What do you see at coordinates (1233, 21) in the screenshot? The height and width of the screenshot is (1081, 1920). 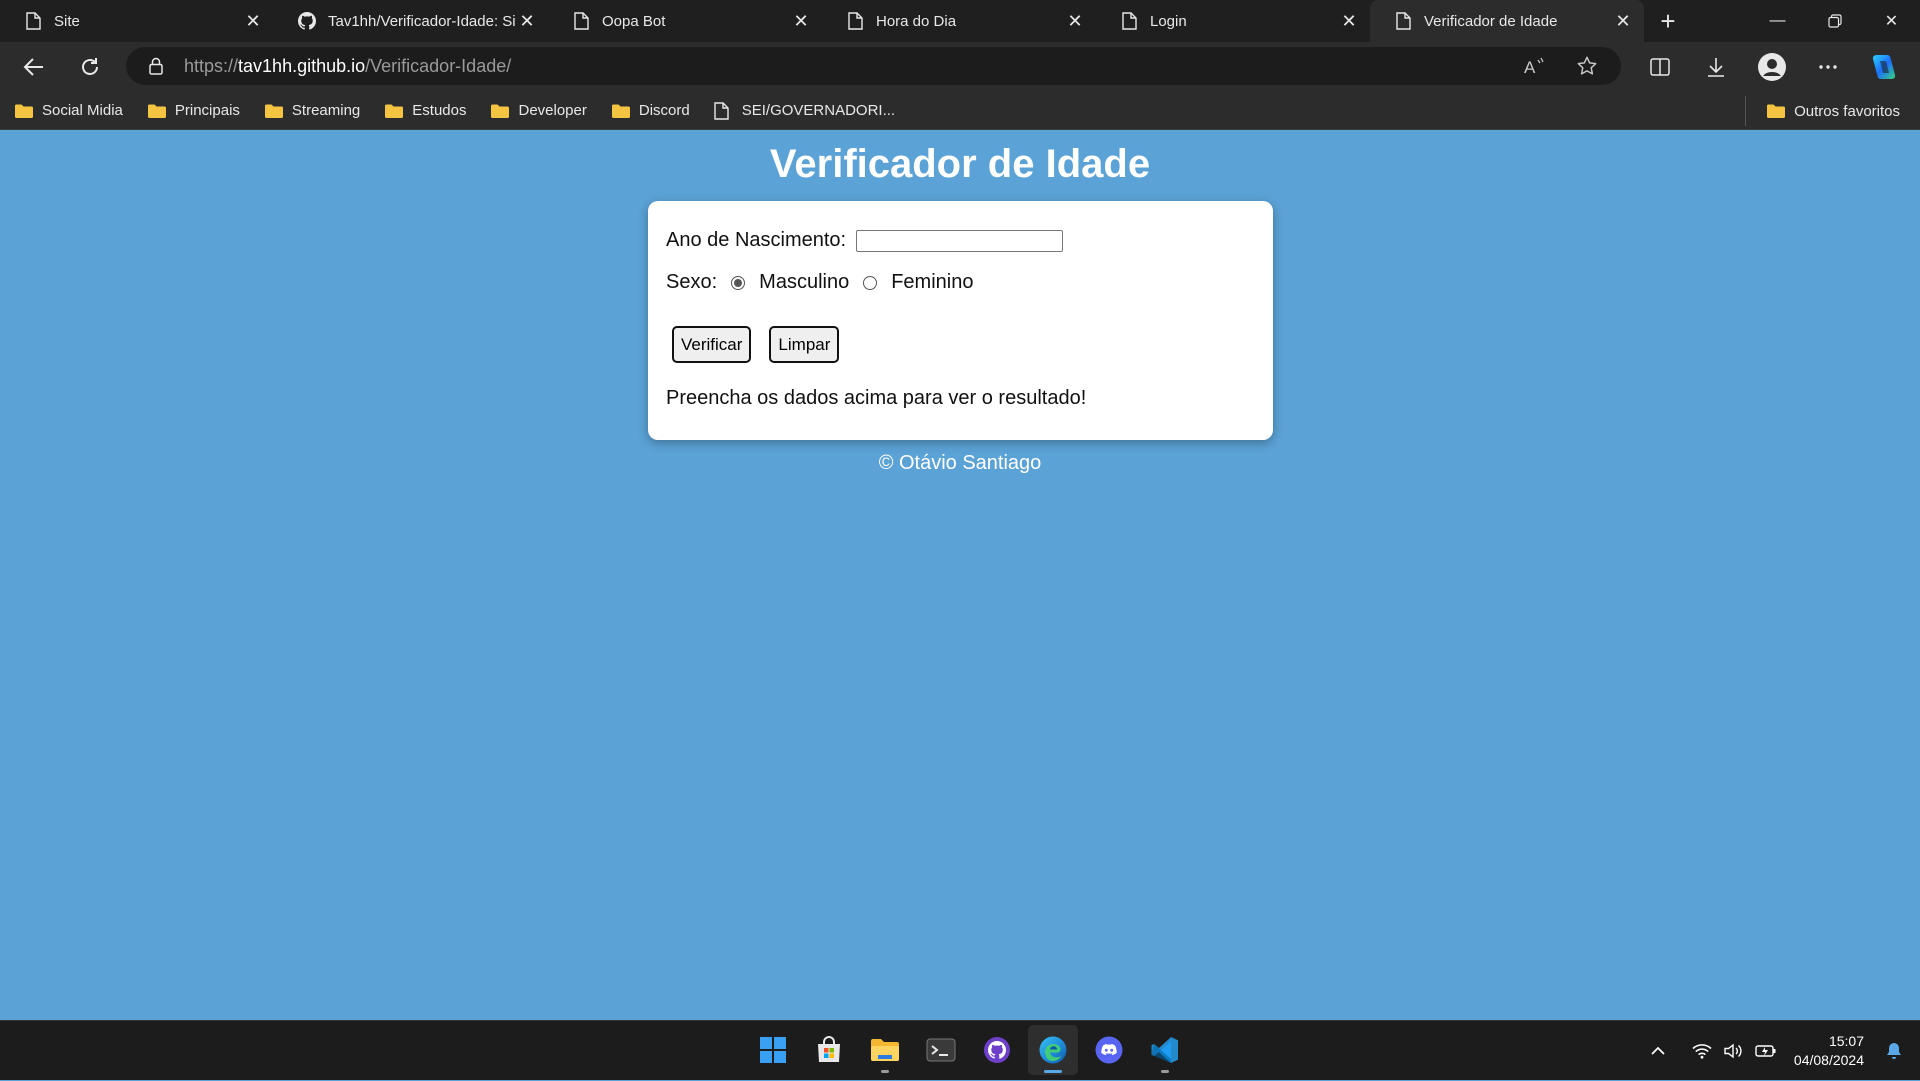 I see `tab-login: Login ✕` at bounding box center [1233, 21].